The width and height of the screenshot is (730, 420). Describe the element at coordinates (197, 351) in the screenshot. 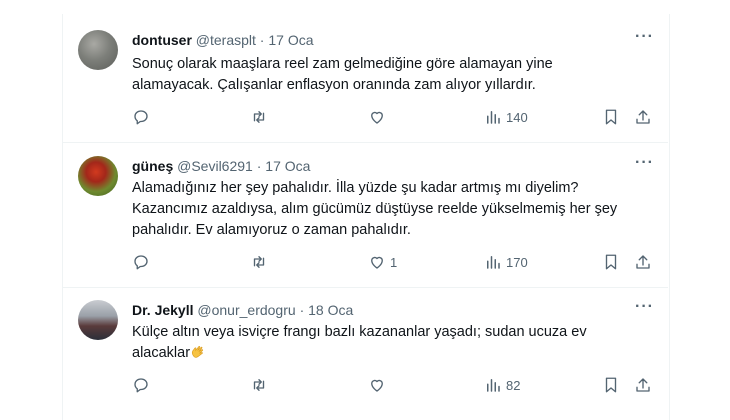

I see `clapping-hands-emoji` at that location.